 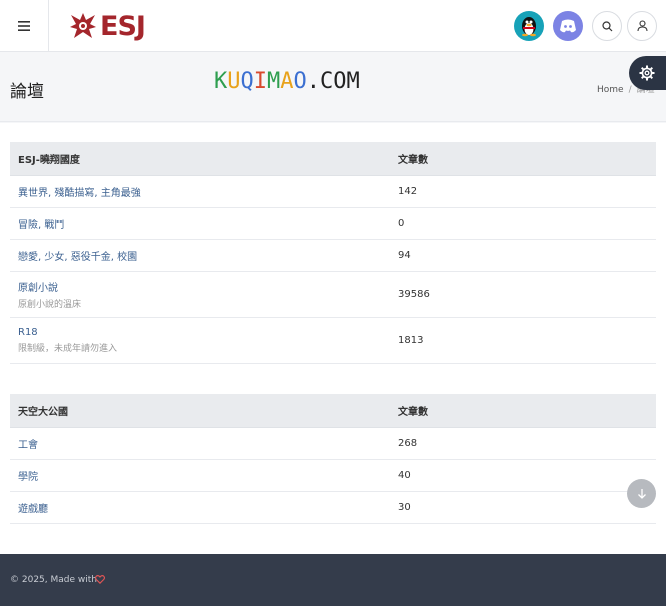 I want to click on forum-link: 學院, so click(x=28, y=477).